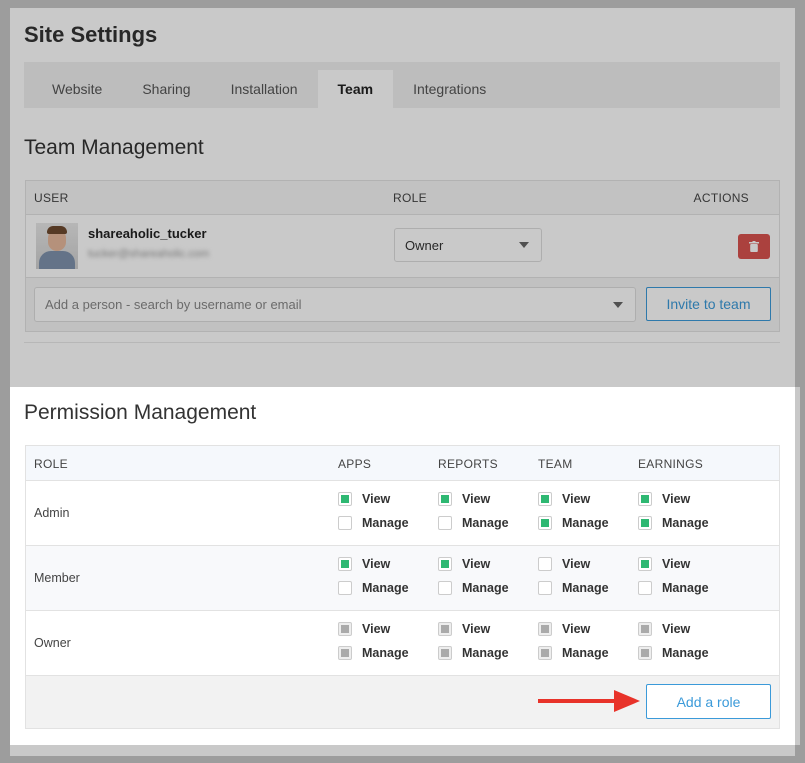 The height and width of the screenshot is (763, 805). Describe the element at coordinates (708, 701) in the screenshot. I see `add-role-button: Add a role` at that location.